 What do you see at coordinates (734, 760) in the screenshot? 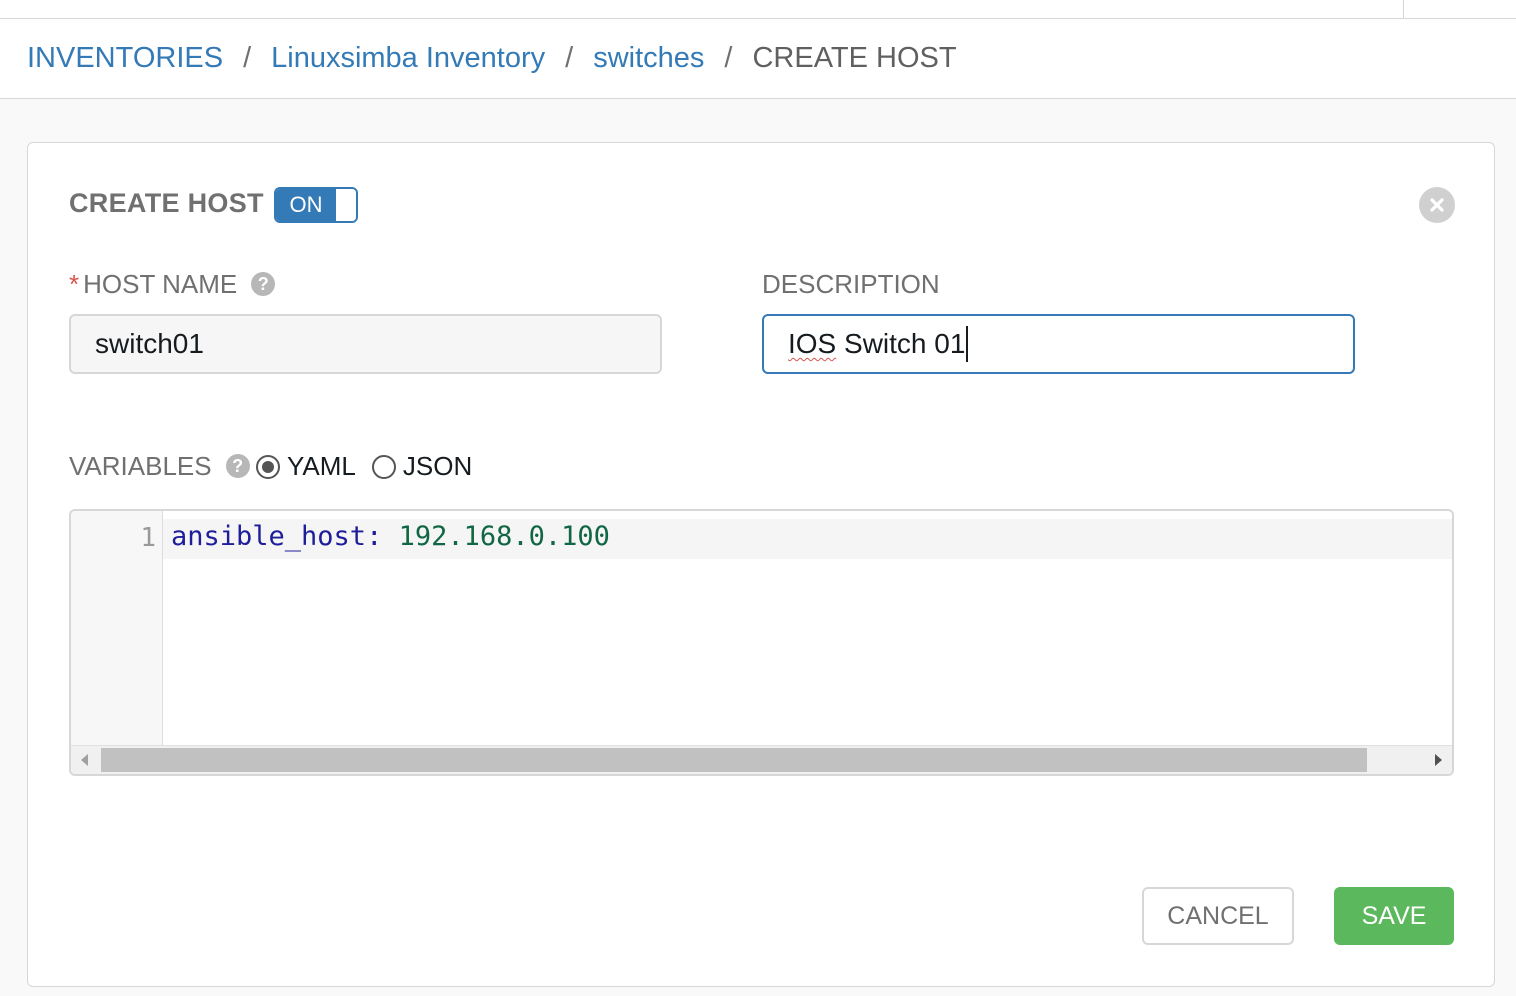
I see `scrollbar-thumb` at bounding box center [734, 760].